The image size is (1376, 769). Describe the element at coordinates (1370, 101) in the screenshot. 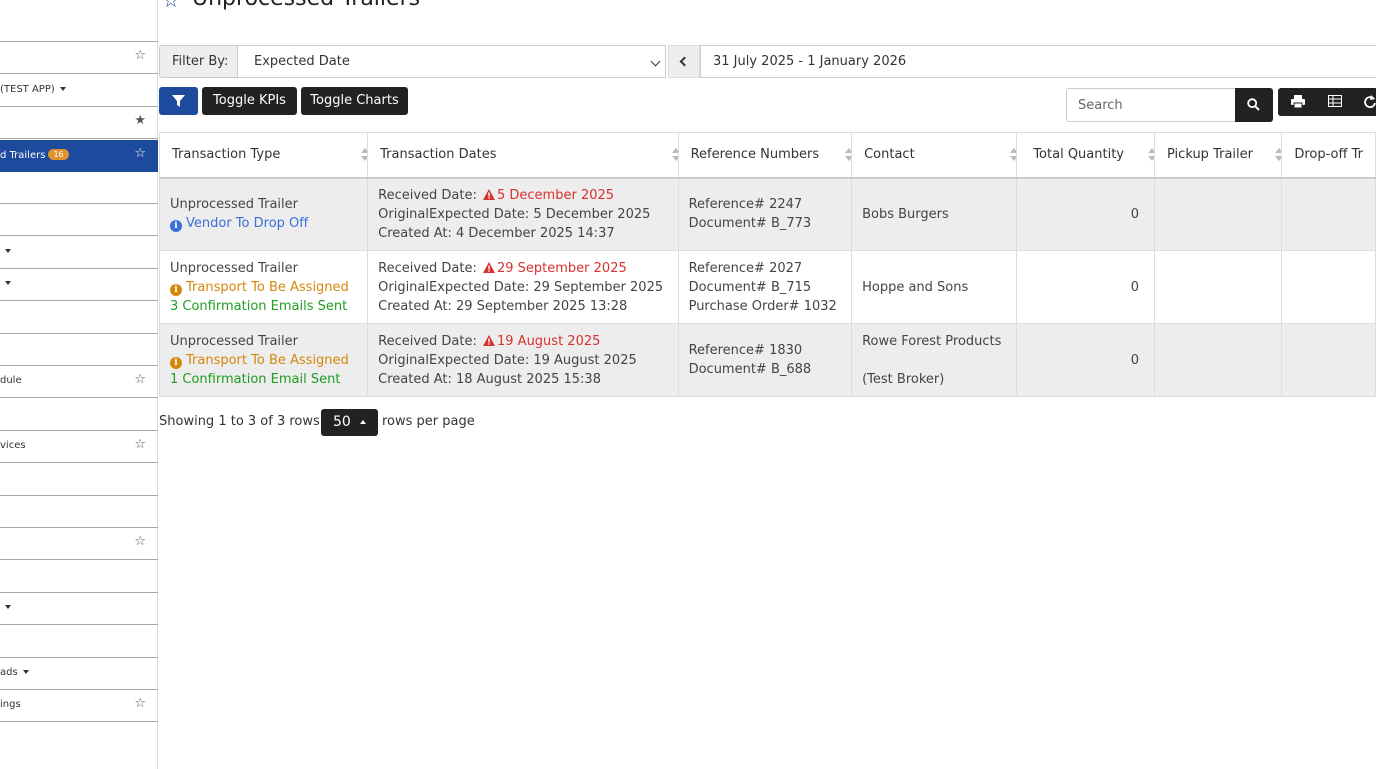

I see `refresh-icon` at that location.